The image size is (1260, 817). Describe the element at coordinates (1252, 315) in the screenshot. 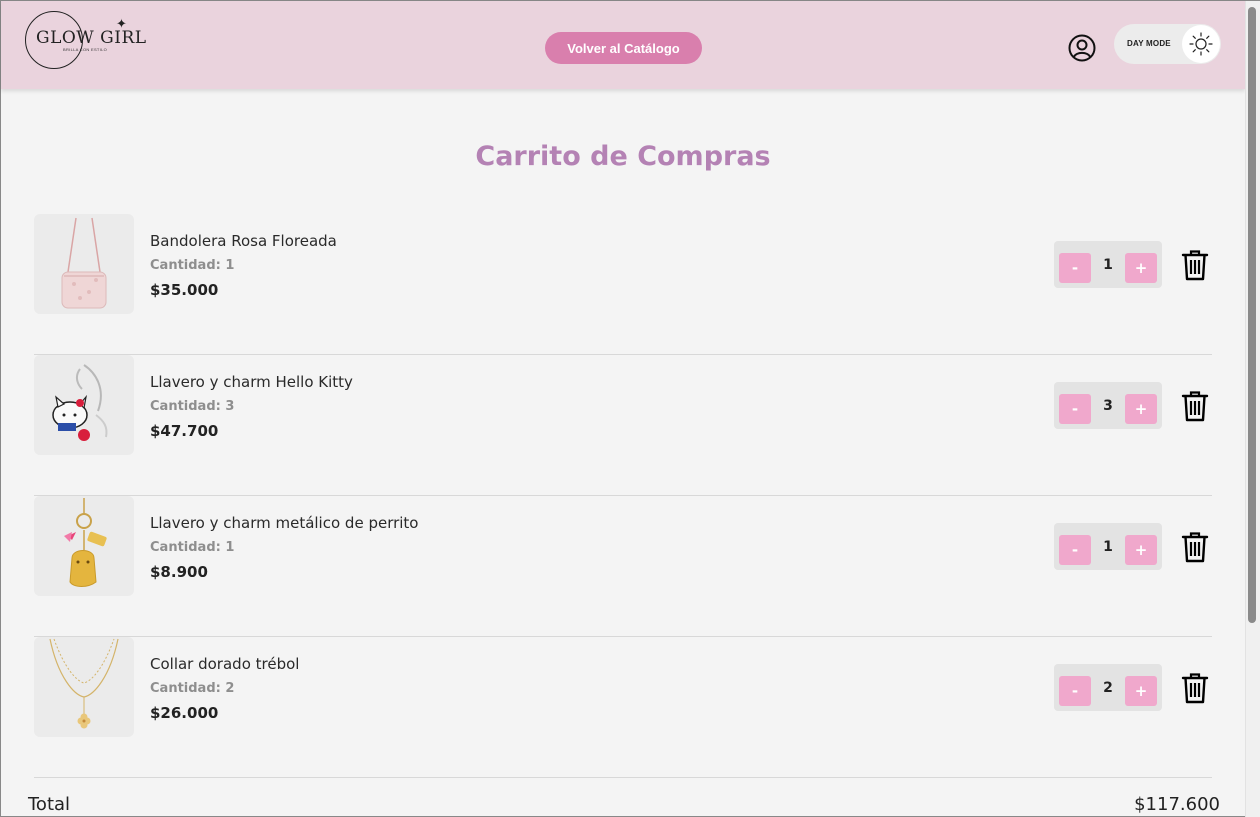

I see `scrollbar-thumb` at that location.